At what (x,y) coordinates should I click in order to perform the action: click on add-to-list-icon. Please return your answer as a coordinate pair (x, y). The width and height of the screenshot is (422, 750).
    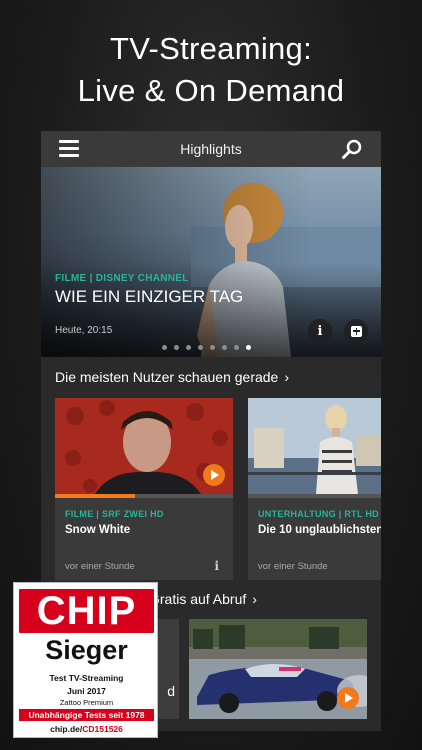
    Looking at the image, I should click on (356, 331).